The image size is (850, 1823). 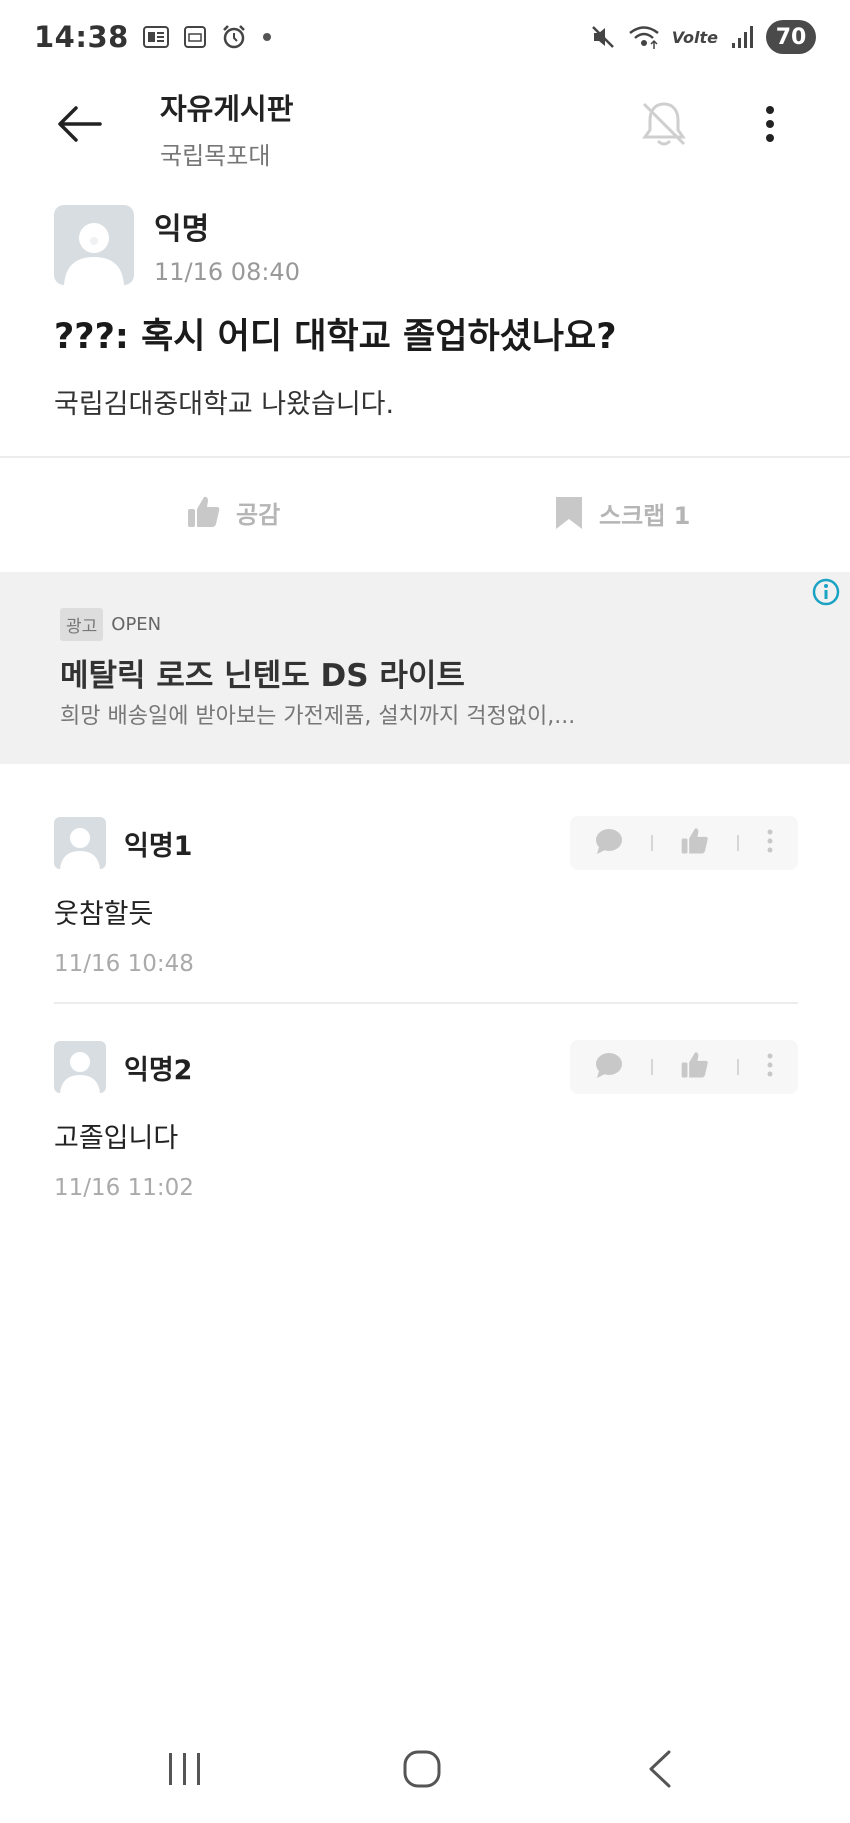 What do you see at coordinates (267, 37) in the screenshot?
I see `dot-icon` at bounding box center [267, 37].